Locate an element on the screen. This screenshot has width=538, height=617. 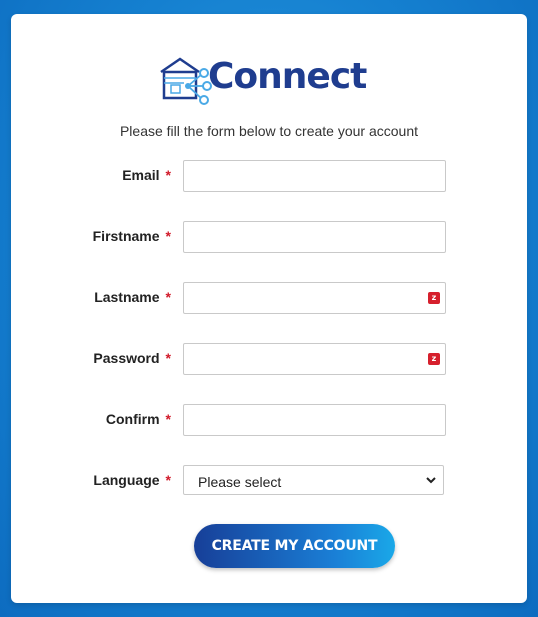
language-label: Language * is located at coordinates (132, 480).